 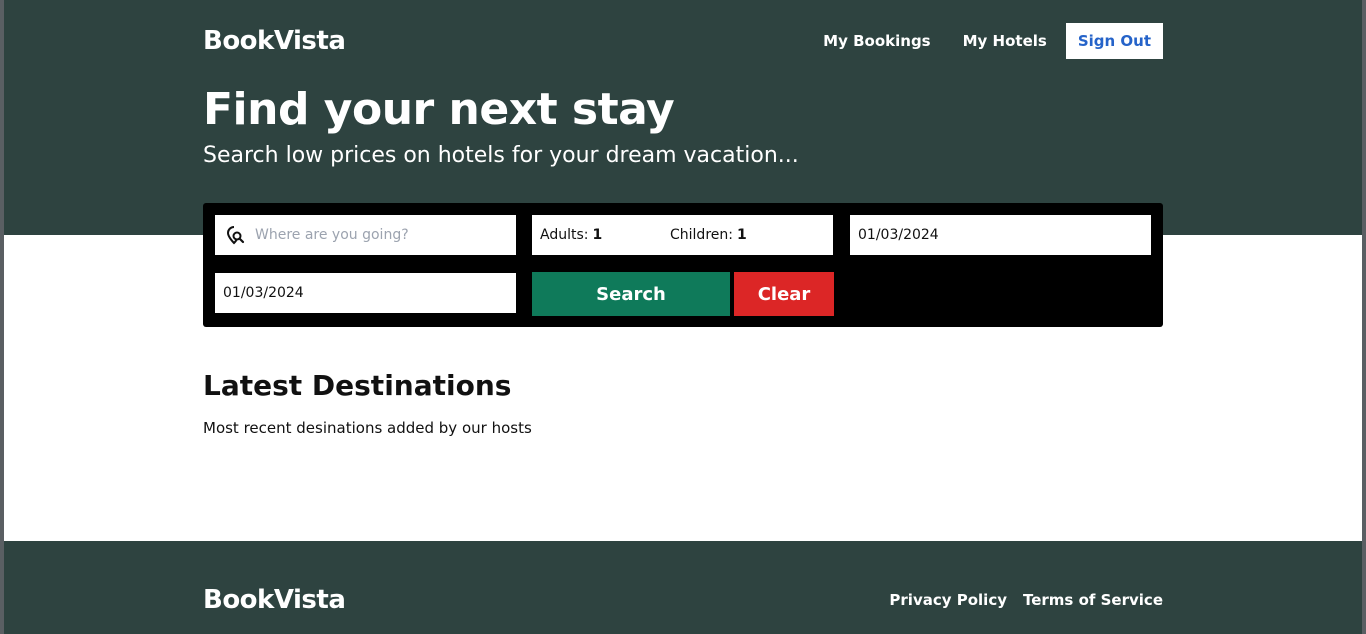 I want to click on sign-out-button: Sign Out, so click(x=1114, y=41).